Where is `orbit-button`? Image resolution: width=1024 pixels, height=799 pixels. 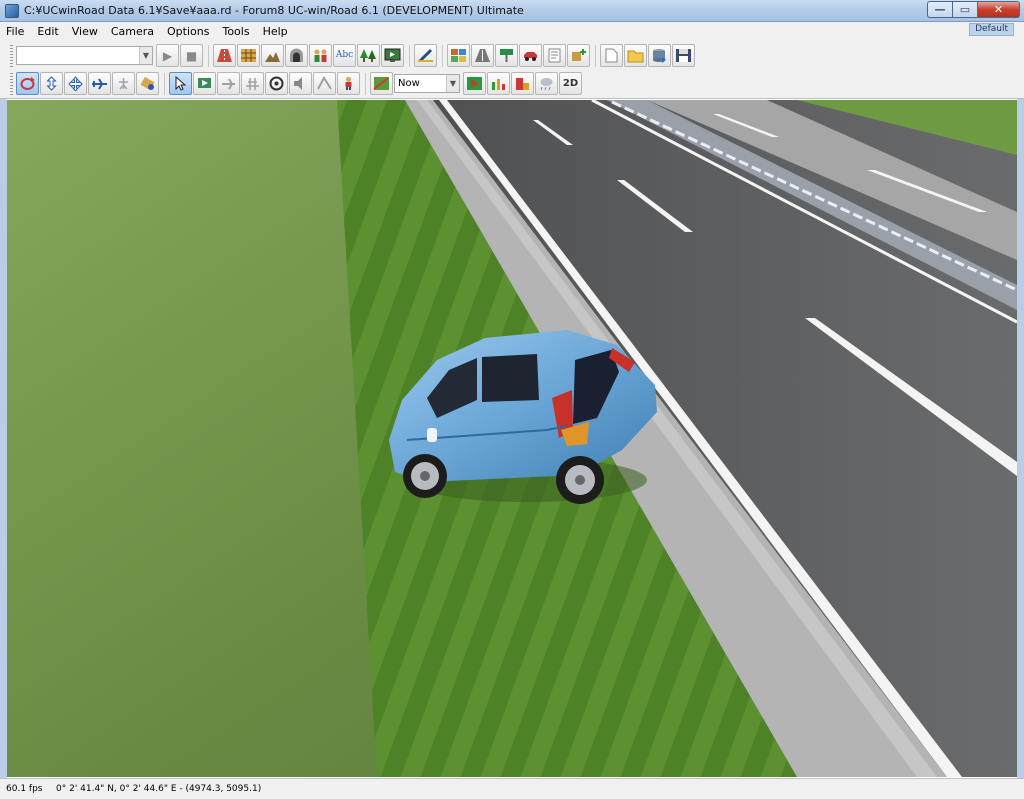 orbit-button is located at coordinates (147, 83).